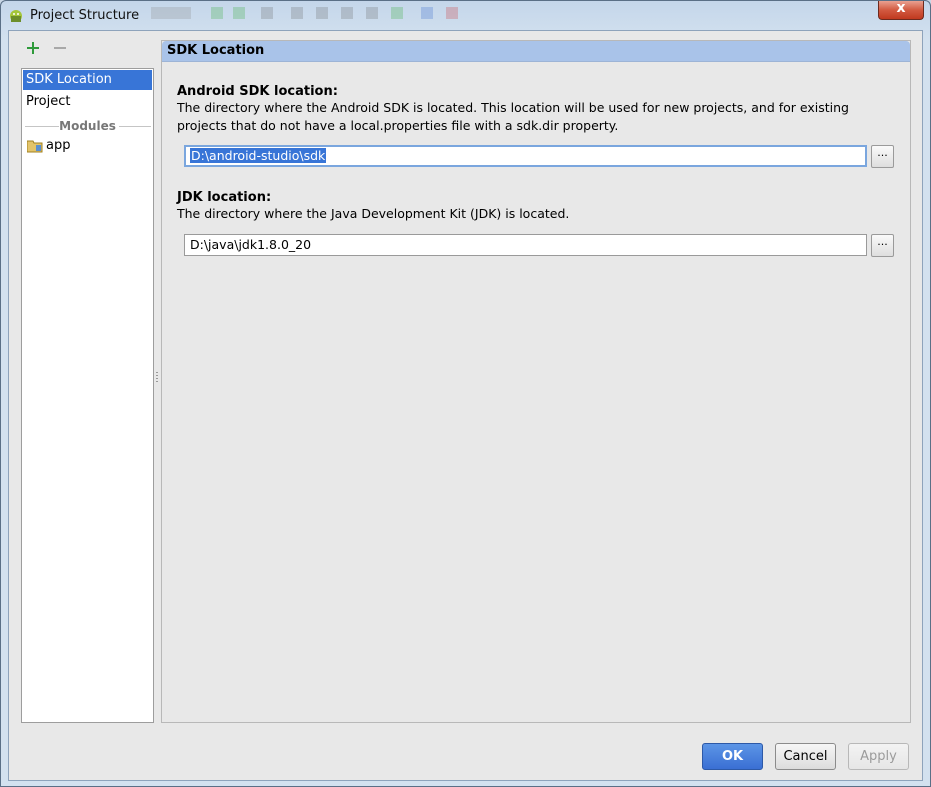 The height and width of the screenshot is (787, 931). I want to click on sidebar-item-sdk-location: SDK Location, so click(87, 80).